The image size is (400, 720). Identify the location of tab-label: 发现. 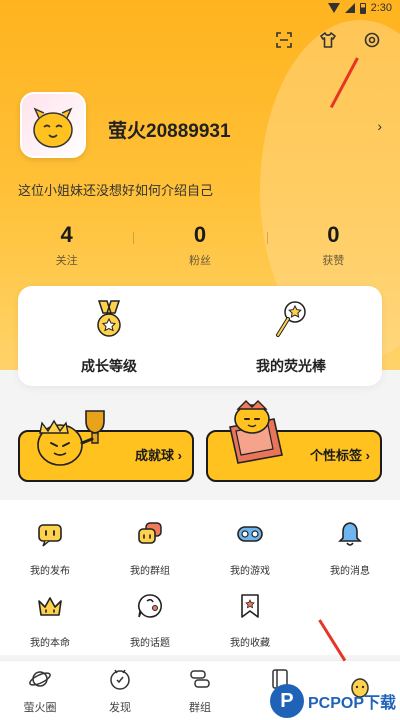
(120, 707).